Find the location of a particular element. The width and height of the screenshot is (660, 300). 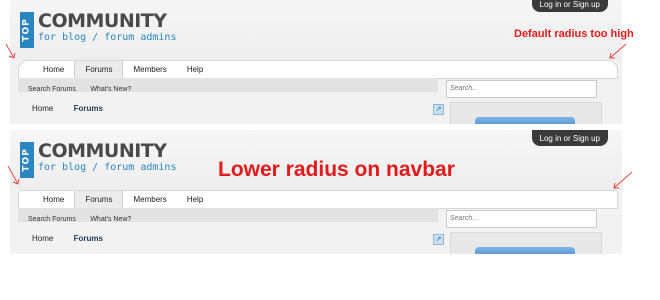

arrow-top-right-icon is located at coordinates (618, 51).